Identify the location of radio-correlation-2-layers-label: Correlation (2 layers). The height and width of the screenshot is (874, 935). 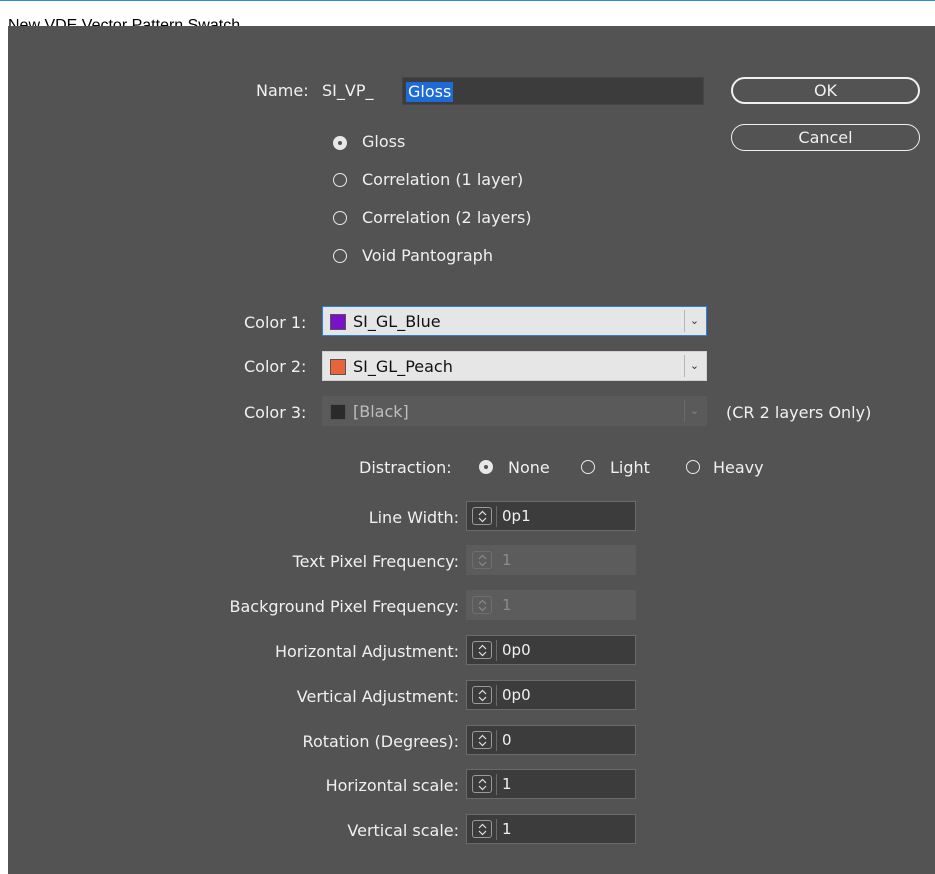
(447, 217).